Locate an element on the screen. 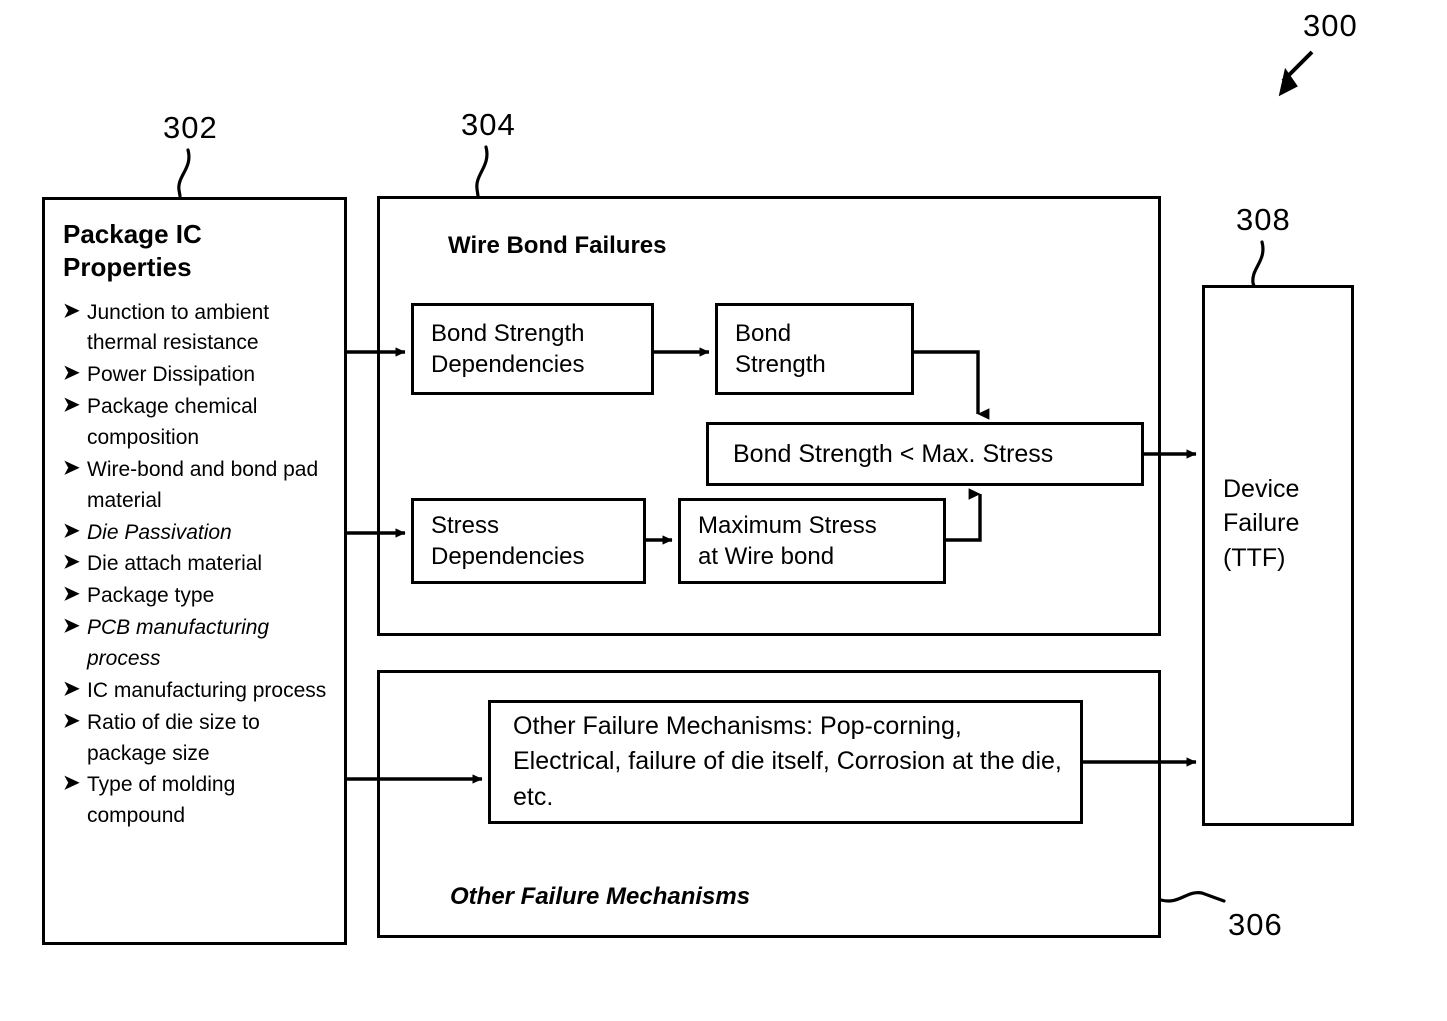 The width and height of the screenshot is (1447, 1021). device-failure-label: Device Failure (TTF) is located at coordinates (1261, 523).